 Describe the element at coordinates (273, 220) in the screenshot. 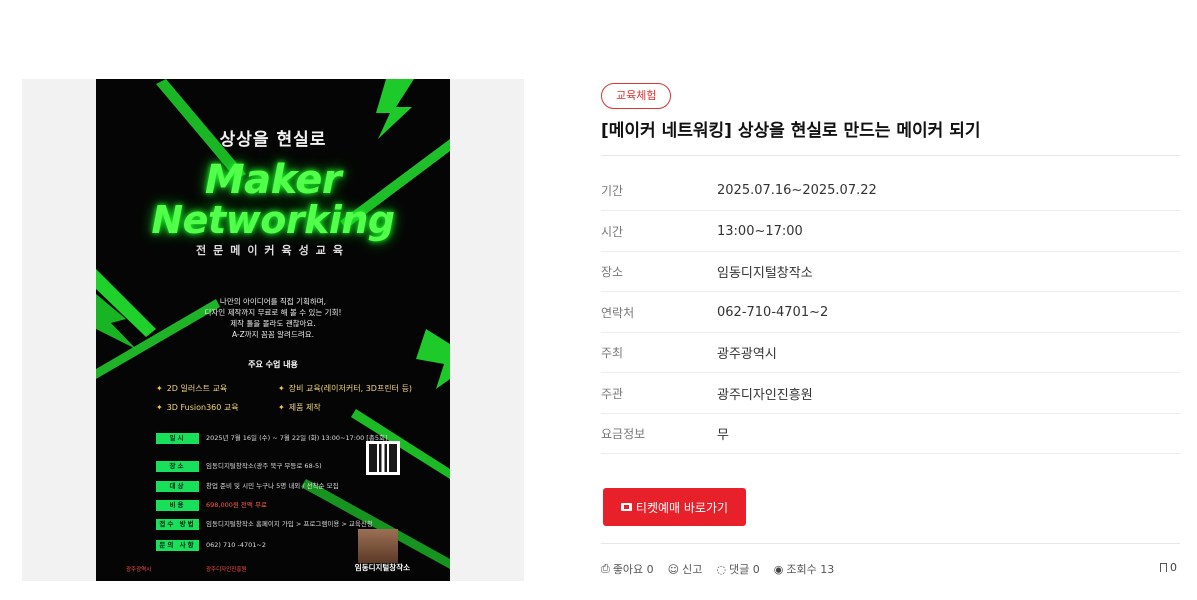

I see `poster-title-line2: Networking` at that location.